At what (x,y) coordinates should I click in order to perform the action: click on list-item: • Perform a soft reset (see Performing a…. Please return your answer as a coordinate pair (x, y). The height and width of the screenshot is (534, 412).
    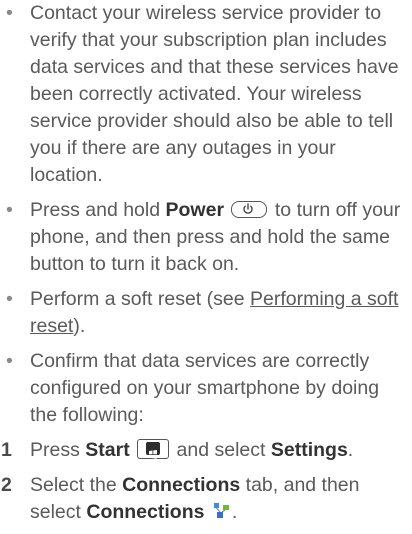
    Looking at the image, I should click on (206, 313).